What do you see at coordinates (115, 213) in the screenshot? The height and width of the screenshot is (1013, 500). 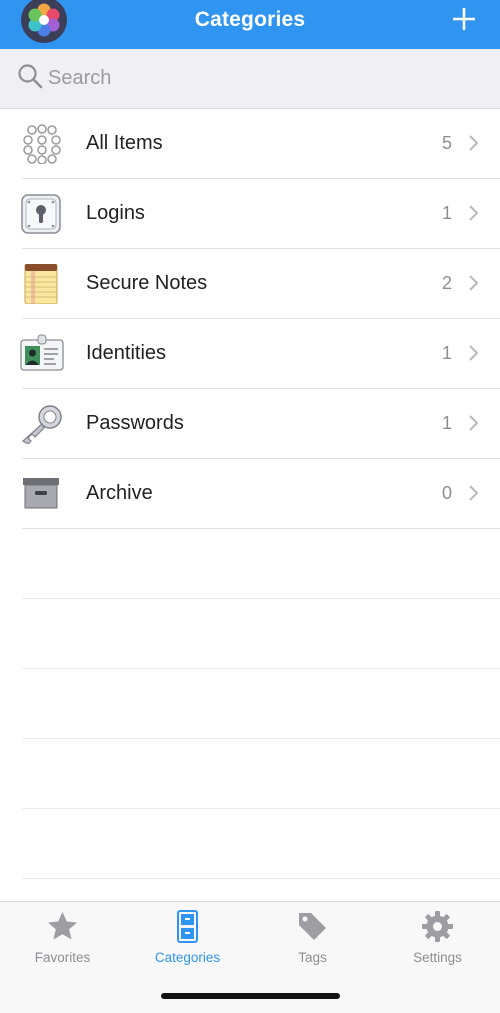 I see `category-label: Logins` at bounding box center [115, 213].